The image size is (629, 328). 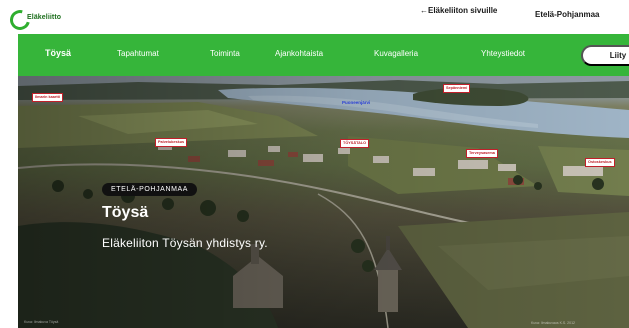 What do you see at coordinates (47, 97) in the screenshot?
I see `map-label: Ilmarin kaartti` at bounding box center [47, 97].